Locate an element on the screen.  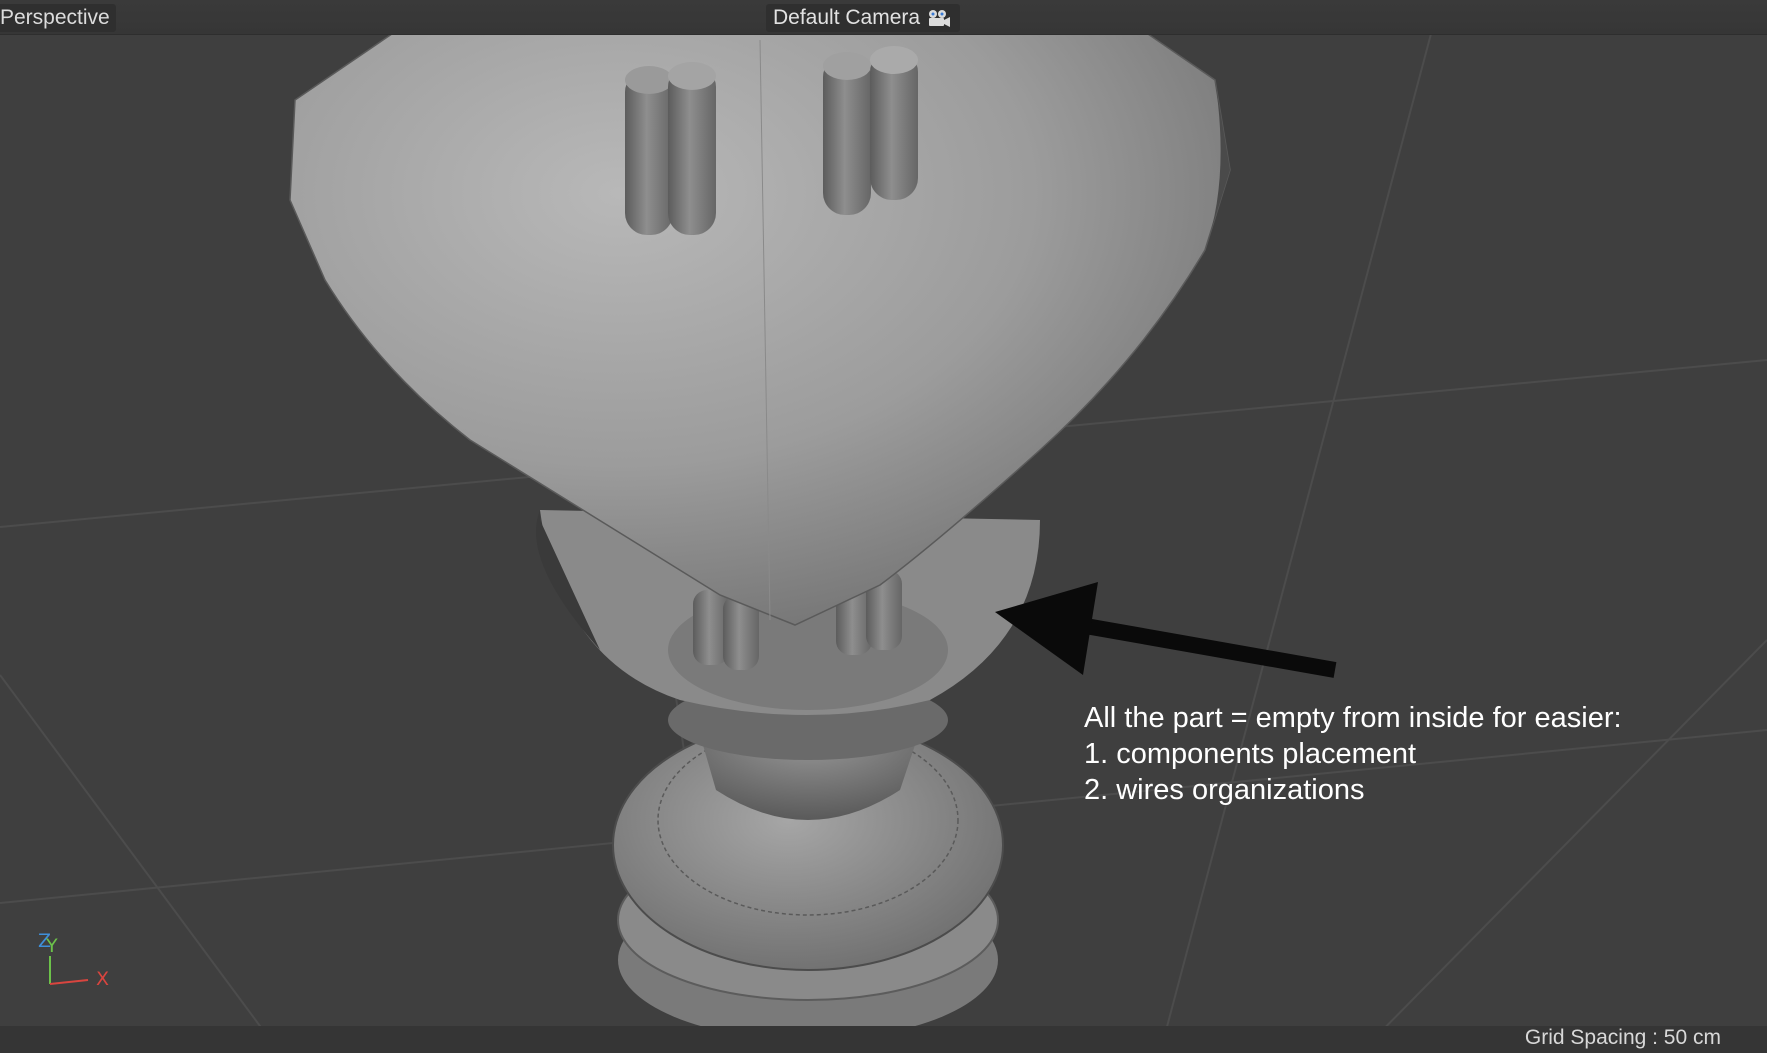
axis-x-label: X is located at coordinates (103, 979).